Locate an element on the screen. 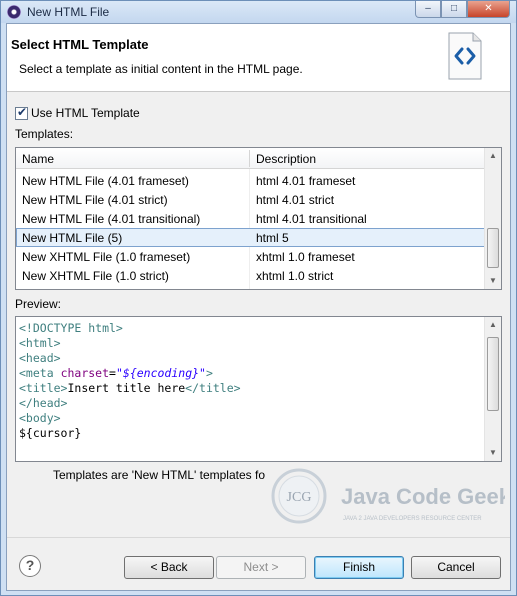 This screenshot has height=596, width=517. template-description: html 4.01 frameset is located at coordinates (306, 181).